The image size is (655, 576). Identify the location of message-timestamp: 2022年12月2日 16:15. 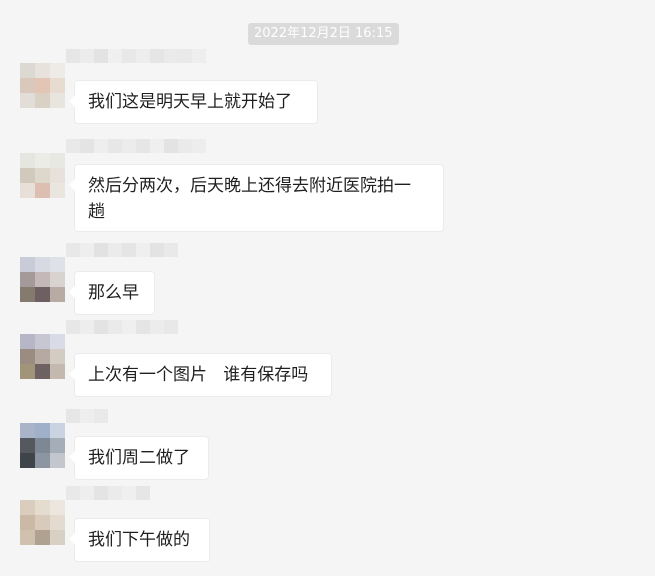
(323, 34).